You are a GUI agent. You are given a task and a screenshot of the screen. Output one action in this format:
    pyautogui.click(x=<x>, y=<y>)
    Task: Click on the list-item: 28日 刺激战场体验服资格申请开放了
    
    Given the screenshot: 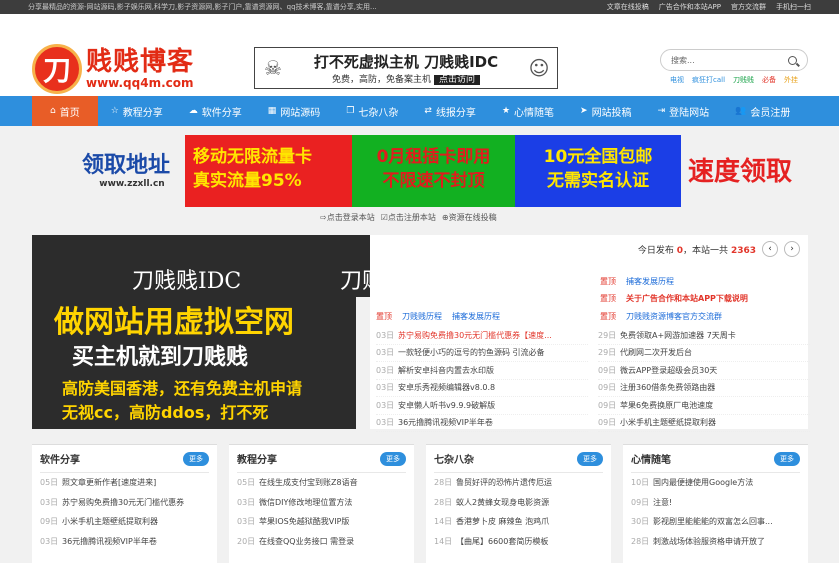 What is the action you would take?
    pyautogui.click(x=715, y=542)
    